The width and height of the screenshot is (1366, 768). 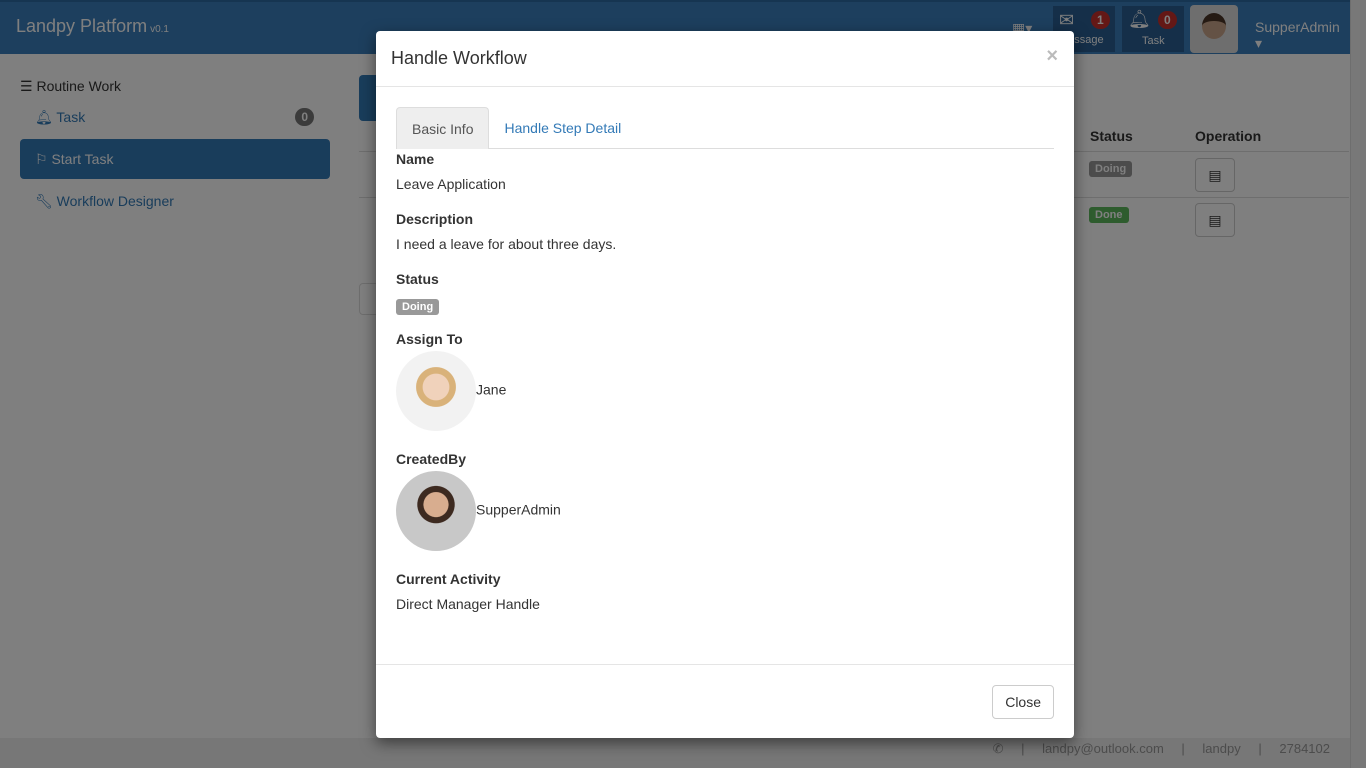 I want to click on created-by-label: CreatedBy, so click(x=431, y=459).